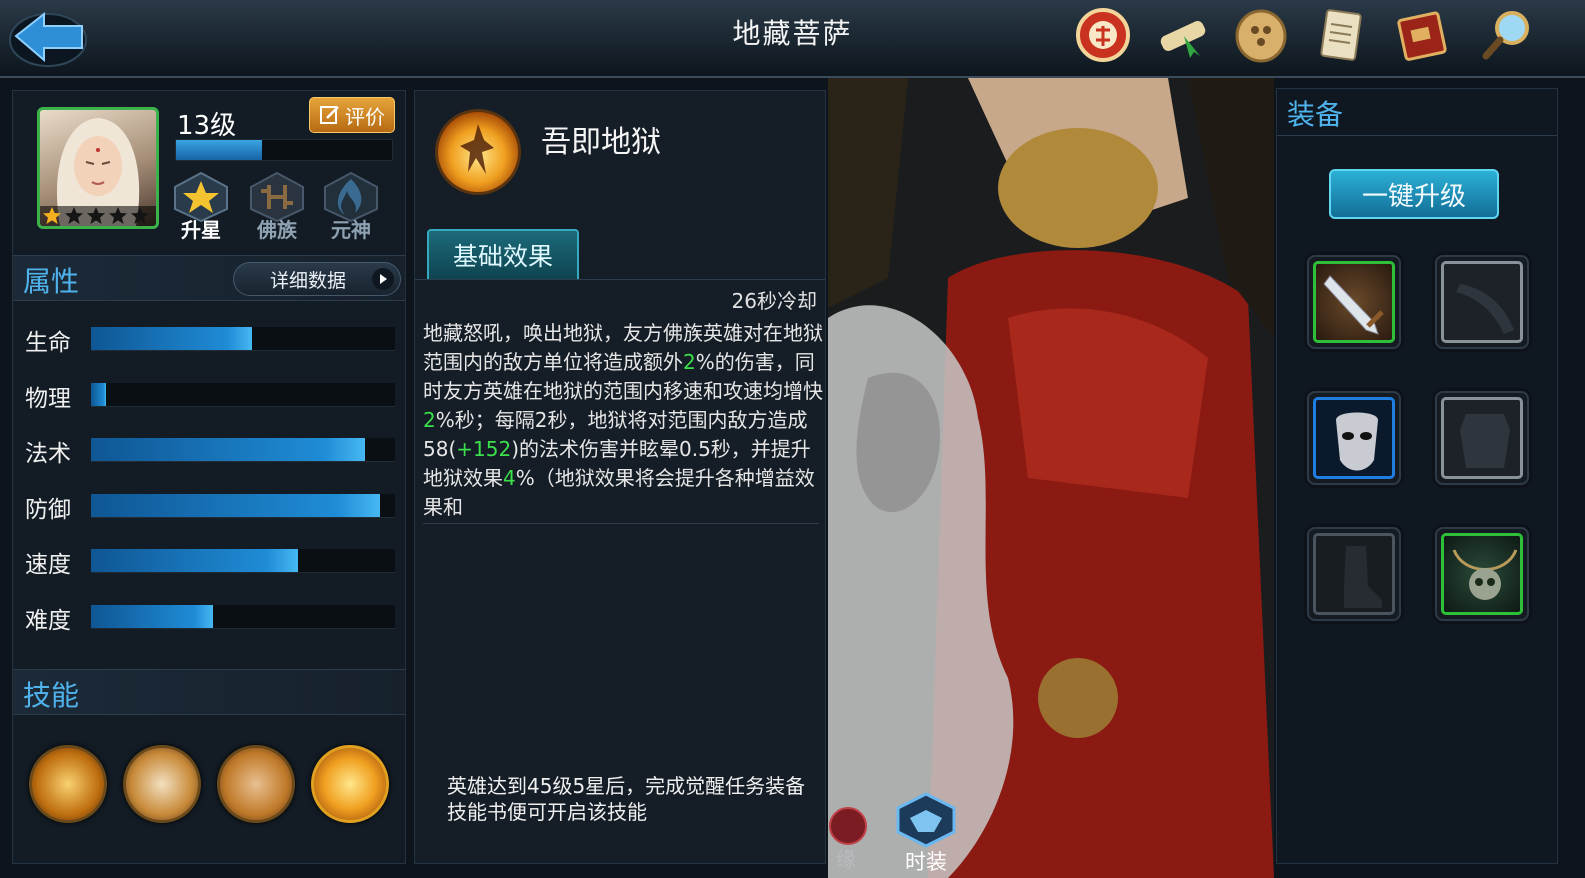  Describe the element at coordinates (383, 279) in the screenshot. I see `chevron-right-icon` at that location.